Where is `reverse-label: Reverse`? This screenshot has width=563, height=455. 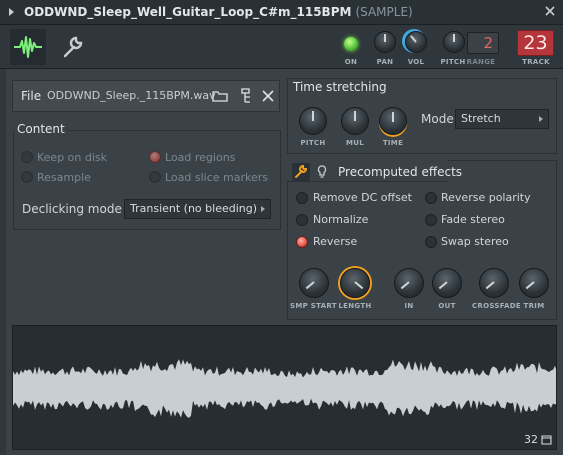 reverse-label: Reverse is located at coordinates (335, 241).